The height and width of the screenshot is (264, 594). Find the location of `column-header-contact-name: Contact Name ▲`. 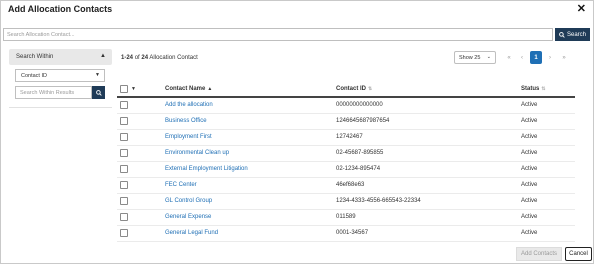

column-header-contact-name: Contact Name ▲ is located at coordinates (188, 89).